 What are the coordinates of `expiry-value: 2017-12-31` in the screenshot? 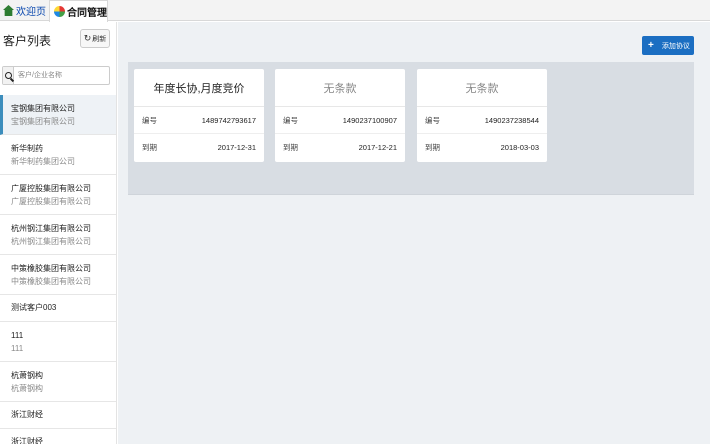 It's located at (236, 147).